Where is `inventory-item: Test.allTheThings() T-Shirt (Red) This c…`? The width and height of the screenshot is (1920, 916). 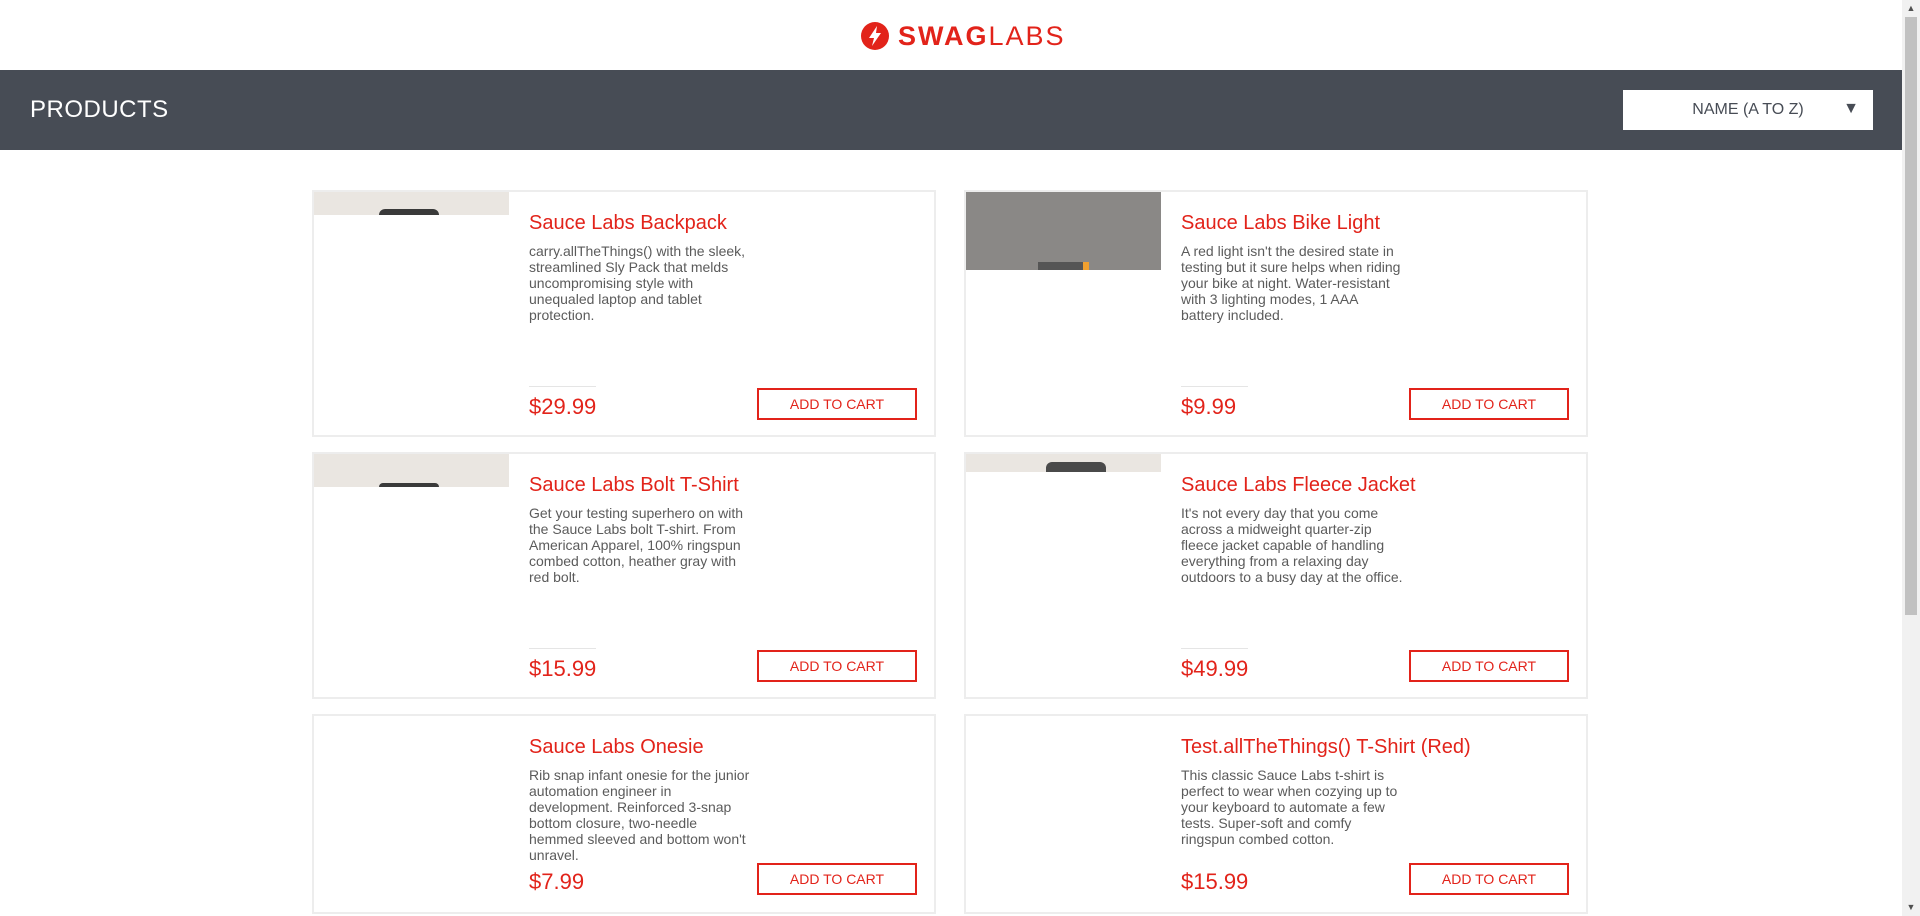
inventory-item: Test.allTheThings() T-Shirt (Red) This c… is located at coordinates (1276, 814).